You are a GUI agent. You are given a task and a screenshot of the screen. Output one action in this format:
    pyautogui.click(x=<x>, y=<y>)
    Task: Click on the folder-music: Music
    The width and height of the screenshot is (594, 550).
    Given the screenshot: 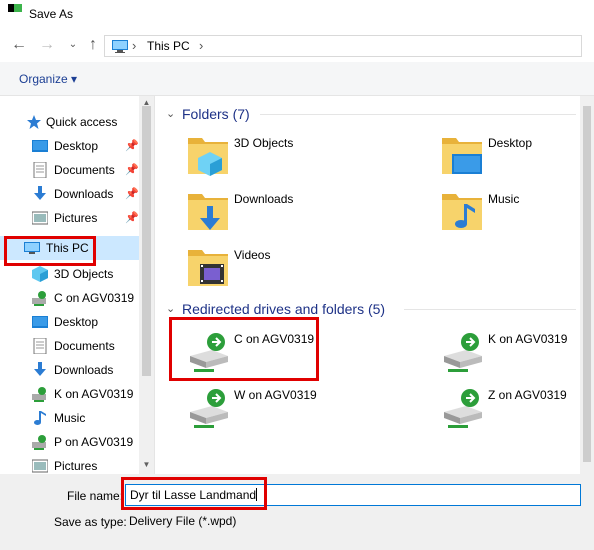 What is the action you would take?
    pyautogui.click(x=496, y=214)
    